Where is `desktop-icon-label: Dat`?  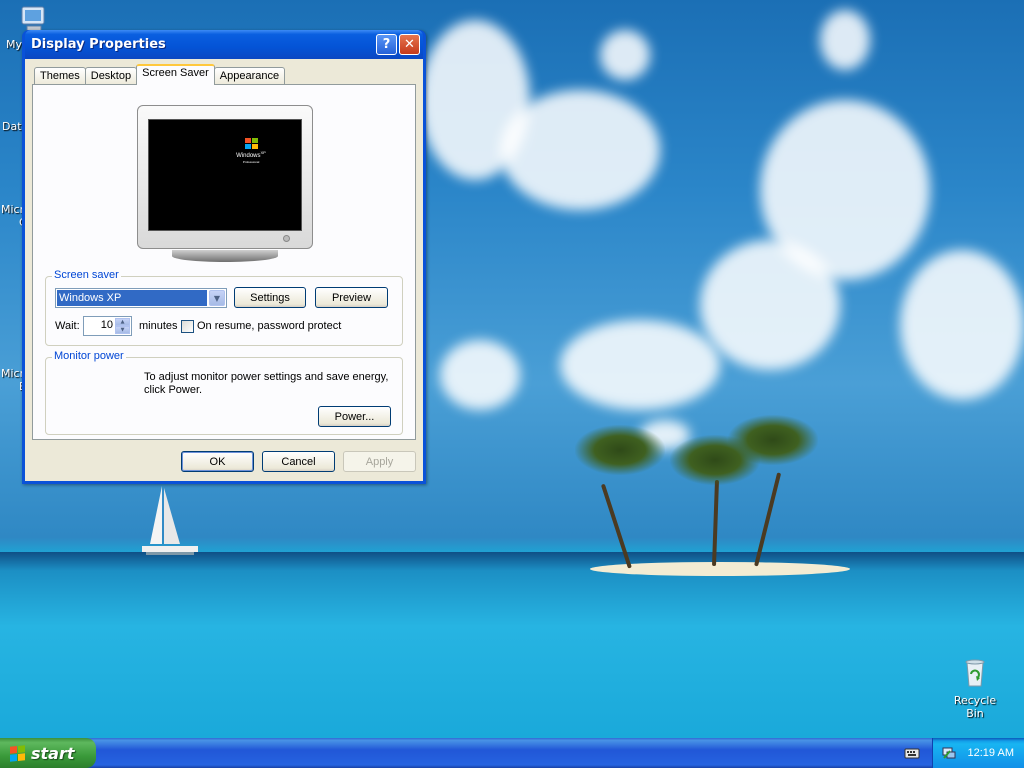 desktop-icon-label: Dat is located at coordinates (12, 126).